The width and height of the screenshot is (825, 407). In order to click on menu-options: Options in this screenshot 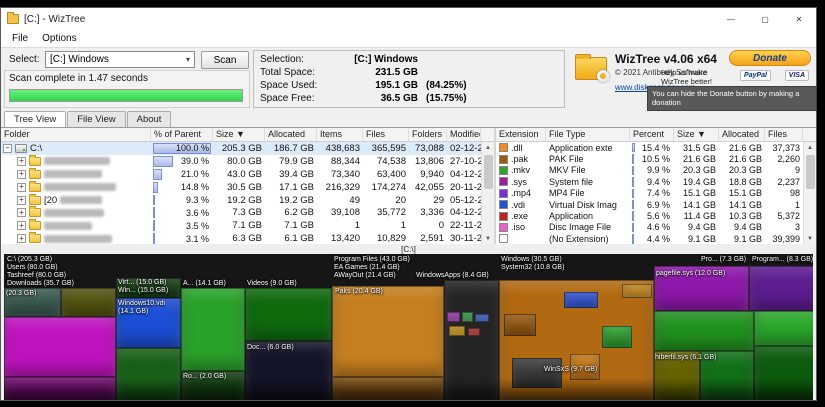, I will do `click(59, 38)`.